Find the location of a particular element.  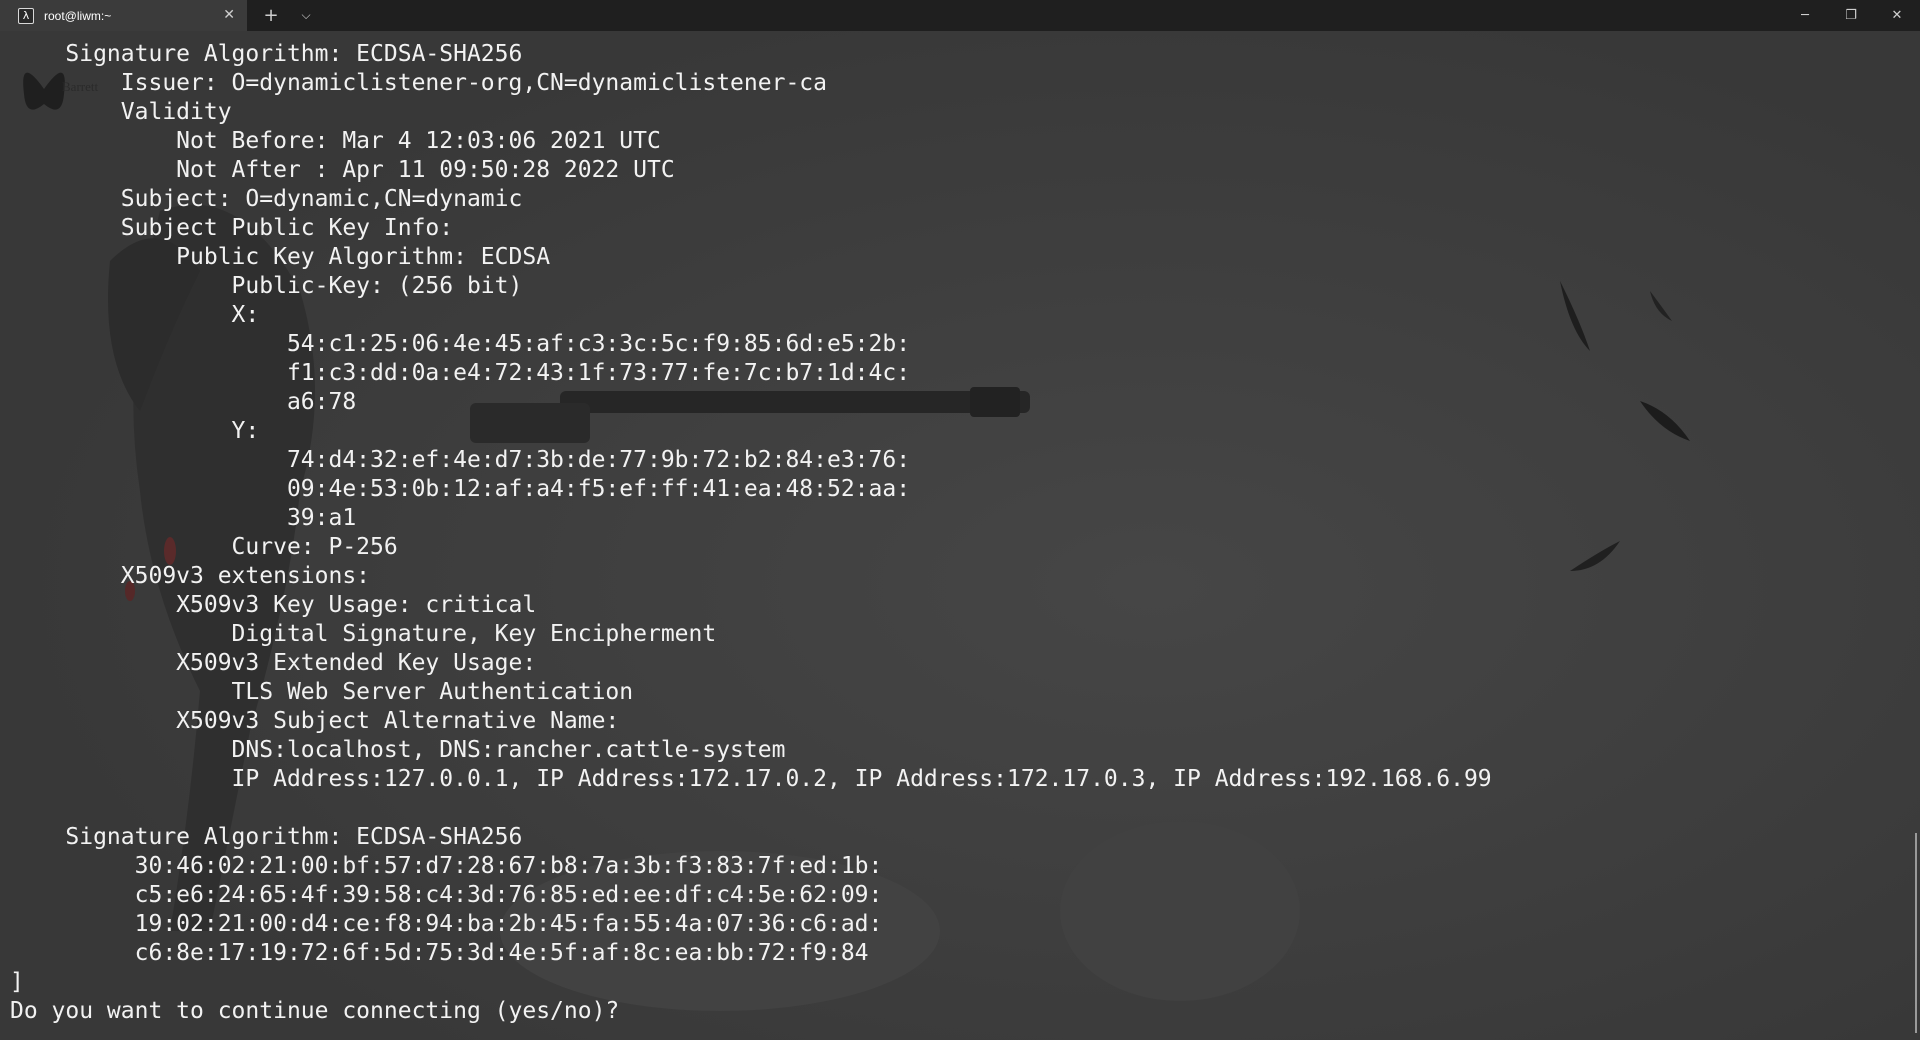

tab-root-liwm: λ root@liwm:~ ✕ is located at coordinates (123, 15).